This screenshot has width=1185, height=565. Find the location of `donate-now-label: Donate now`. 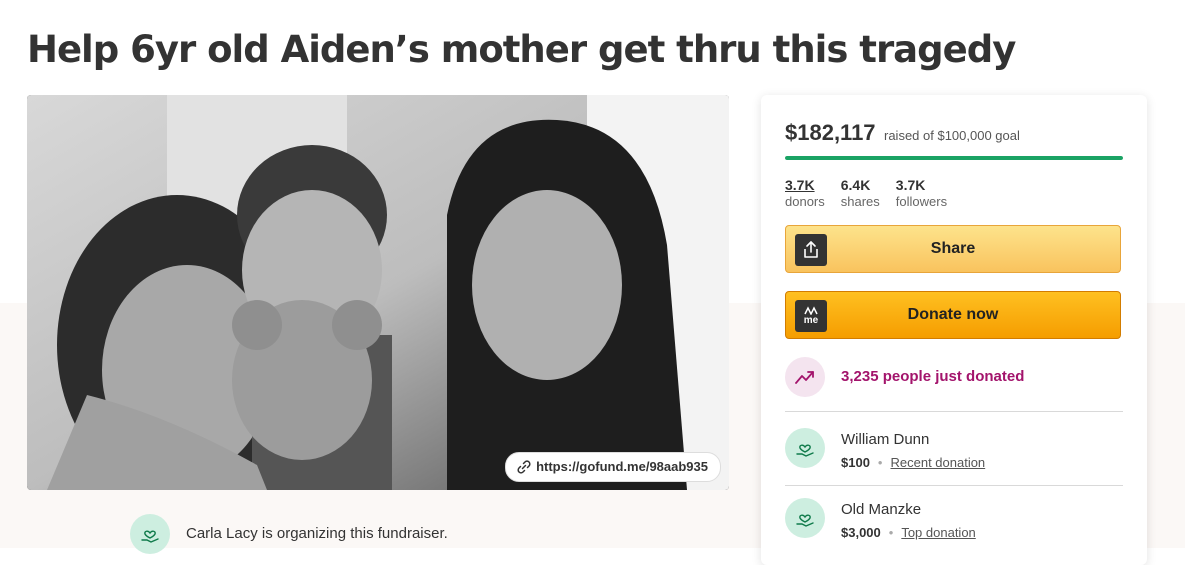

donate-now-label: Donate now is located at coordinates (953, 314).